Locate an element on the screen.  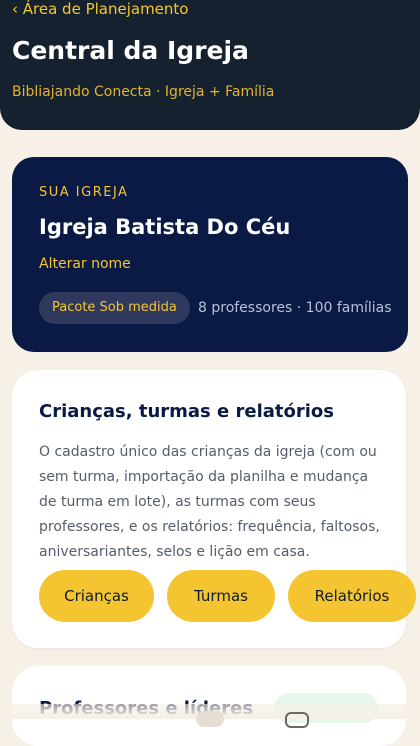
plan-stats: 8 professores · 100 famílias is located at coordinates (295, 308).